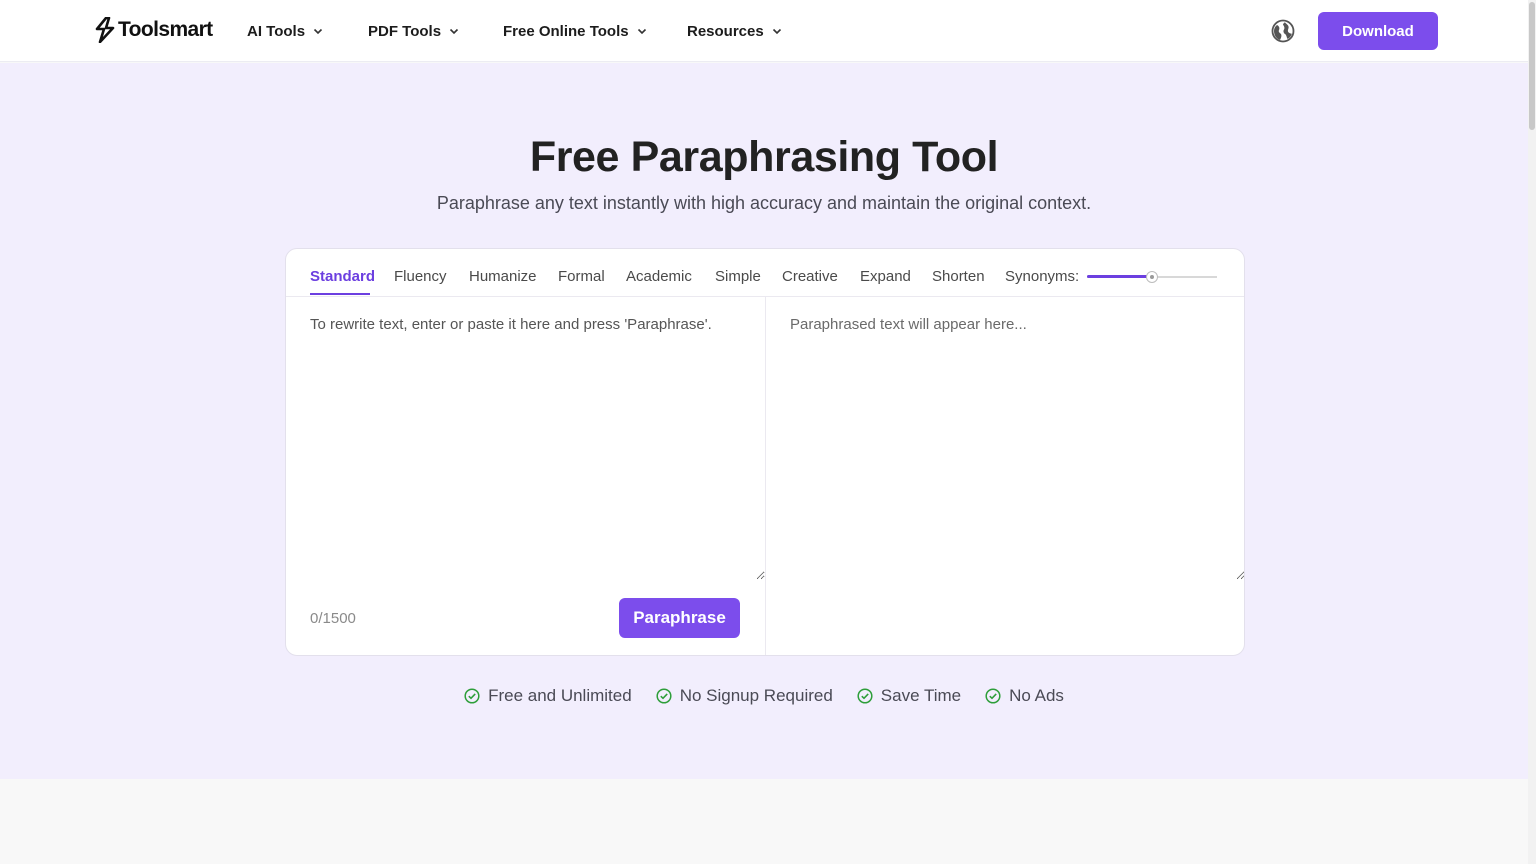 The image size is (1536, 864). I want to click on feature-label: Save Time, so click(921, 695).